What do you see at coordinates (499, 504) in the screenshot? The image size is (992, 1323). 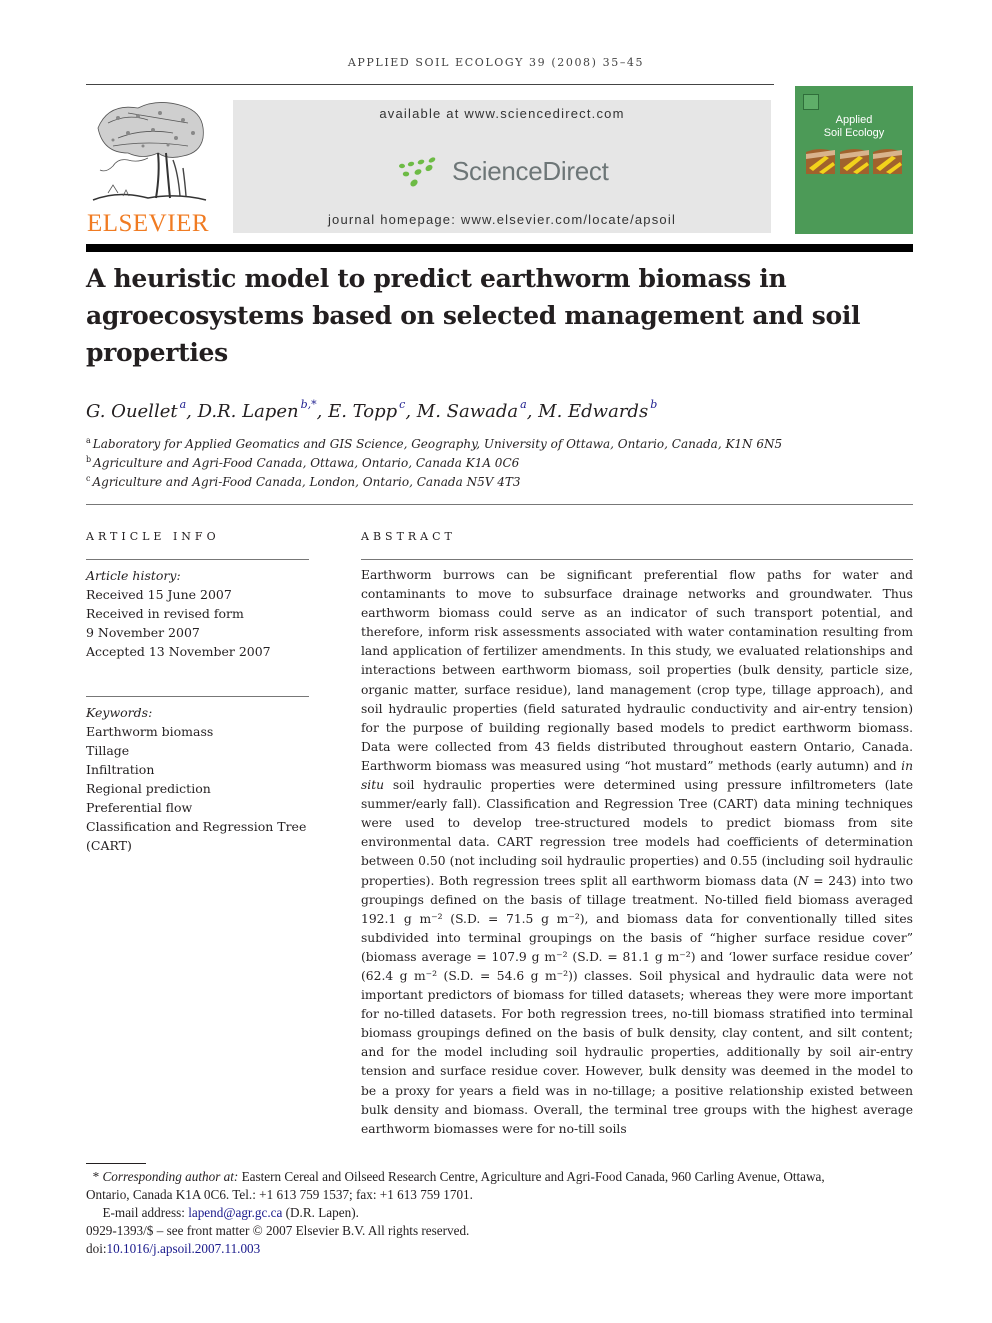 I see `section-divider` at bounding box center [499, 504].